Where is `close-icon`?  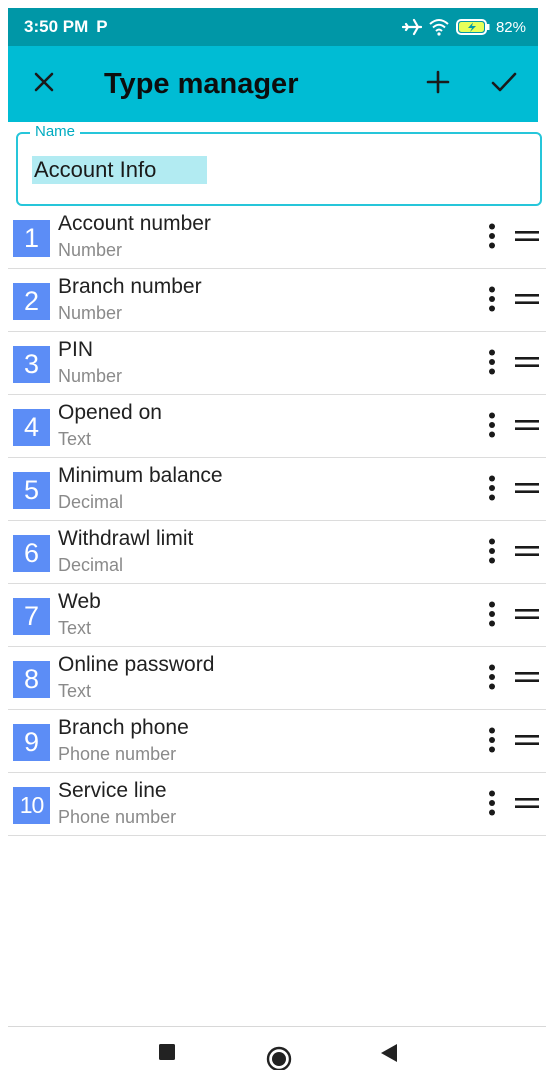
close-icon is located at coordinates (44, 84).